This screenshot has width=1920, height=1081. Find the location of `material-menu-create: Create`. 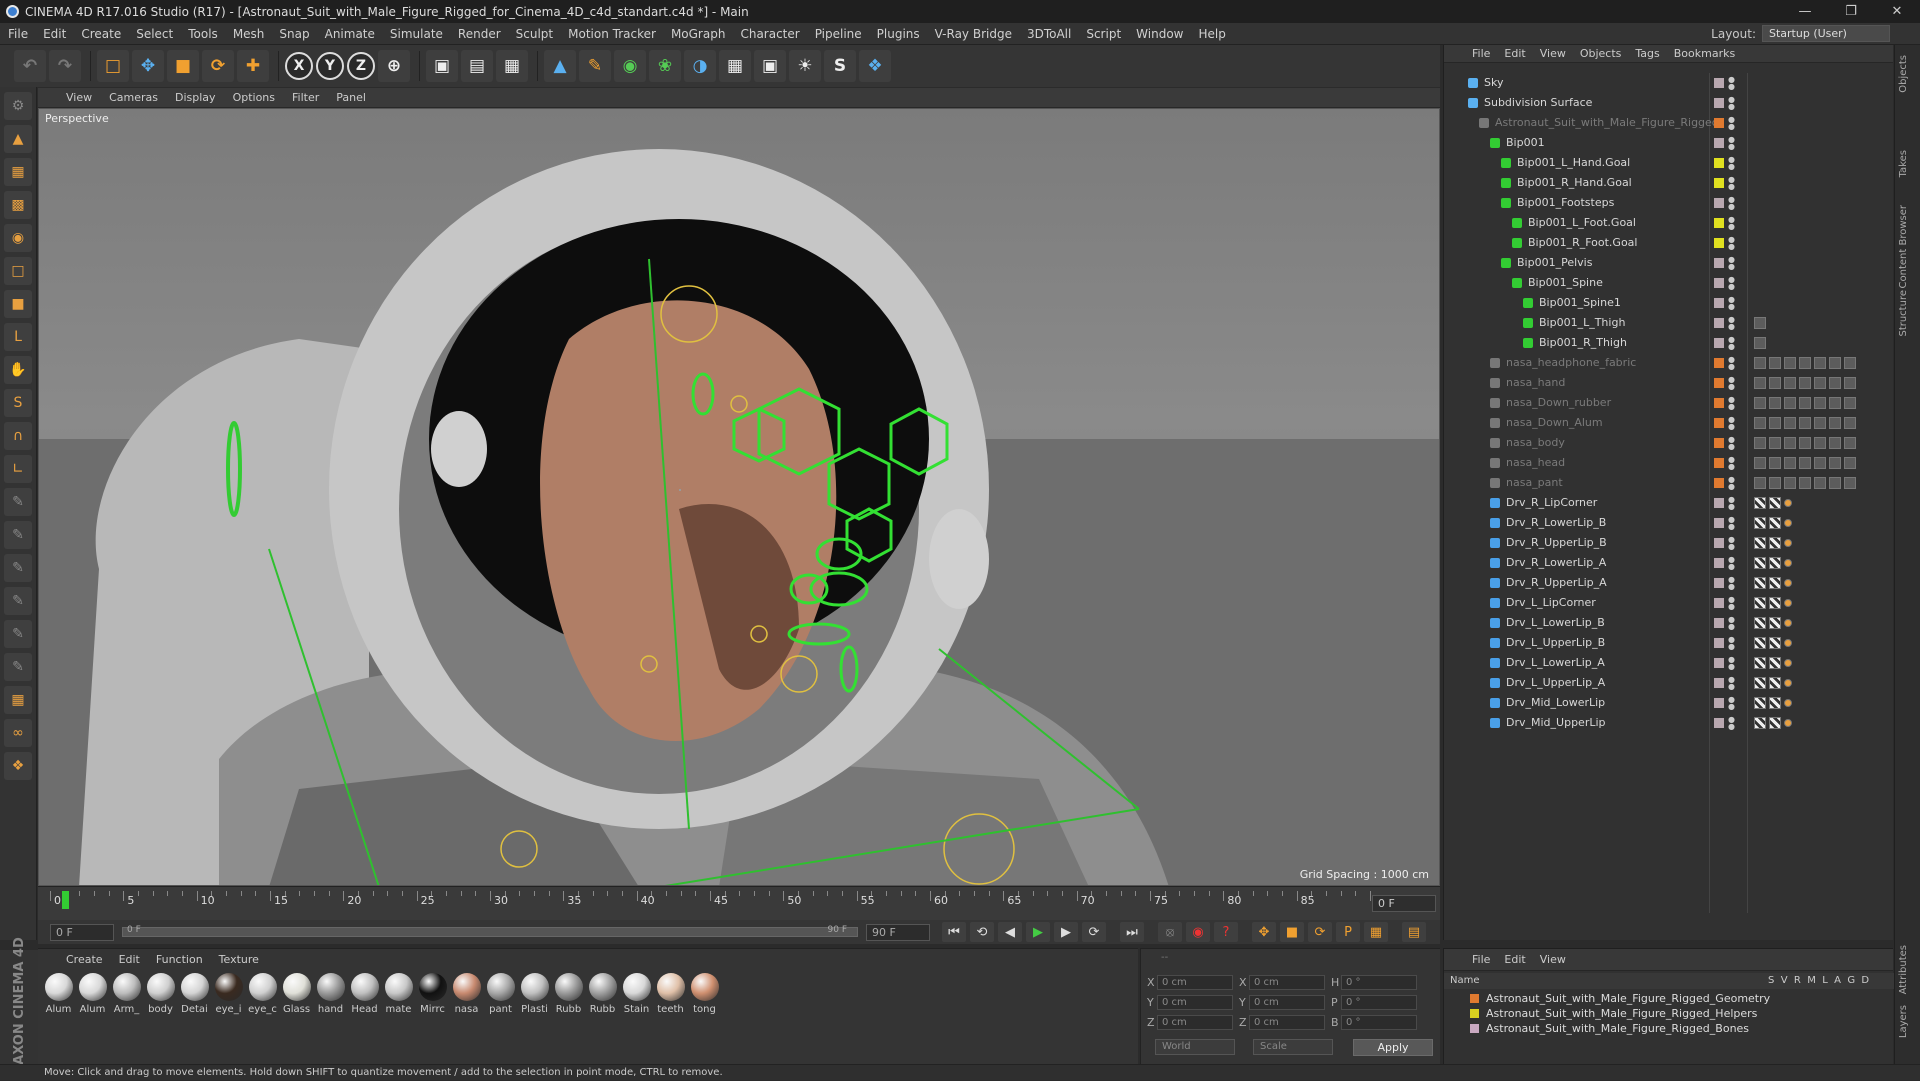

material-menu-create: Create is located at coordinates (84, 959).